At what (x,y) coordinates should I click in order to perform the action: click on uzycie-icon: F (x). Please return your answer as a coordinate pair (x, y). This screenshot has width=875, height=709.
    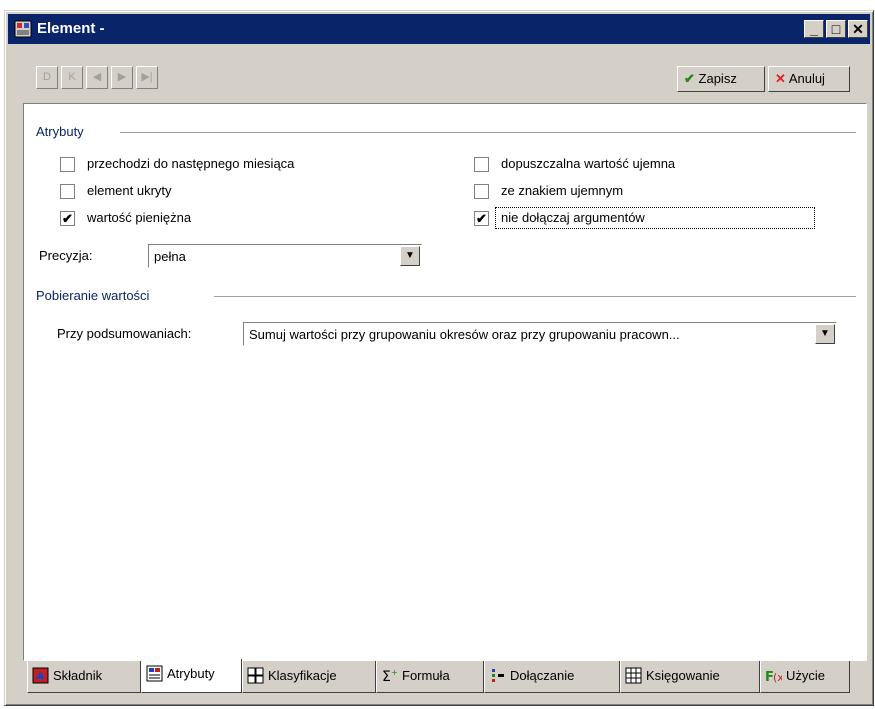
    Looking at the image, I should click on (773, 677).